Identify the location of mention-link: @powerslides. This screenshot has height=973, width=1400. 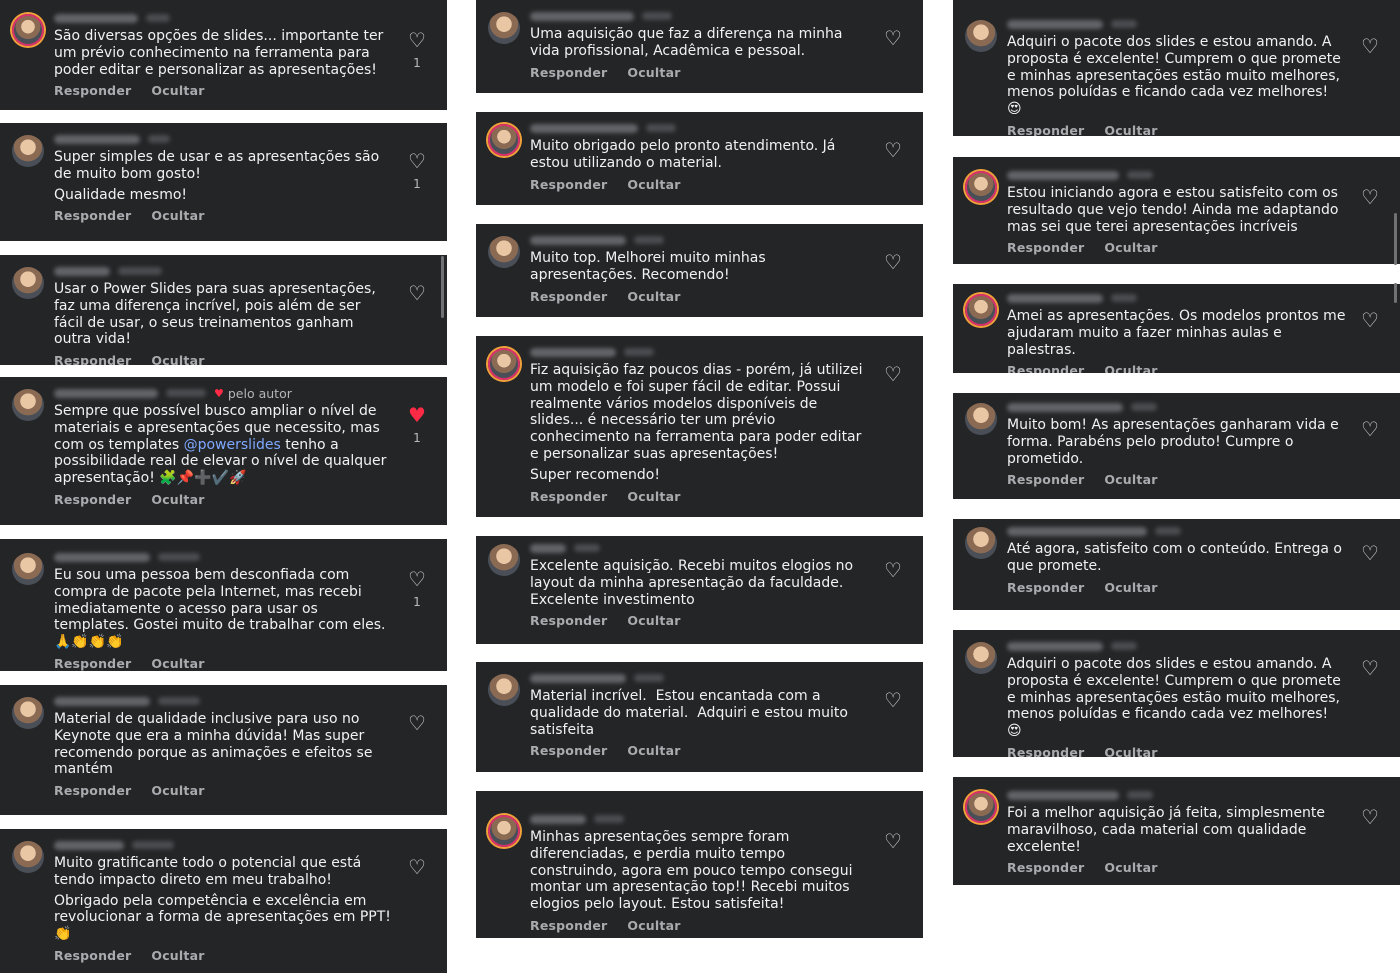
(232, 445).